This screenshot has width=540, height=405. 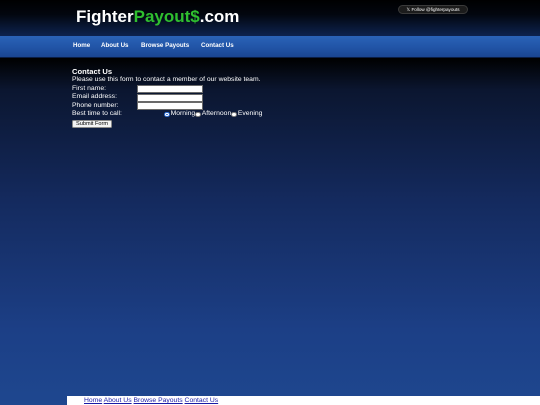 I want to click on nav-browse-payouts: Browse Payouts, so click(x=165, y=45).